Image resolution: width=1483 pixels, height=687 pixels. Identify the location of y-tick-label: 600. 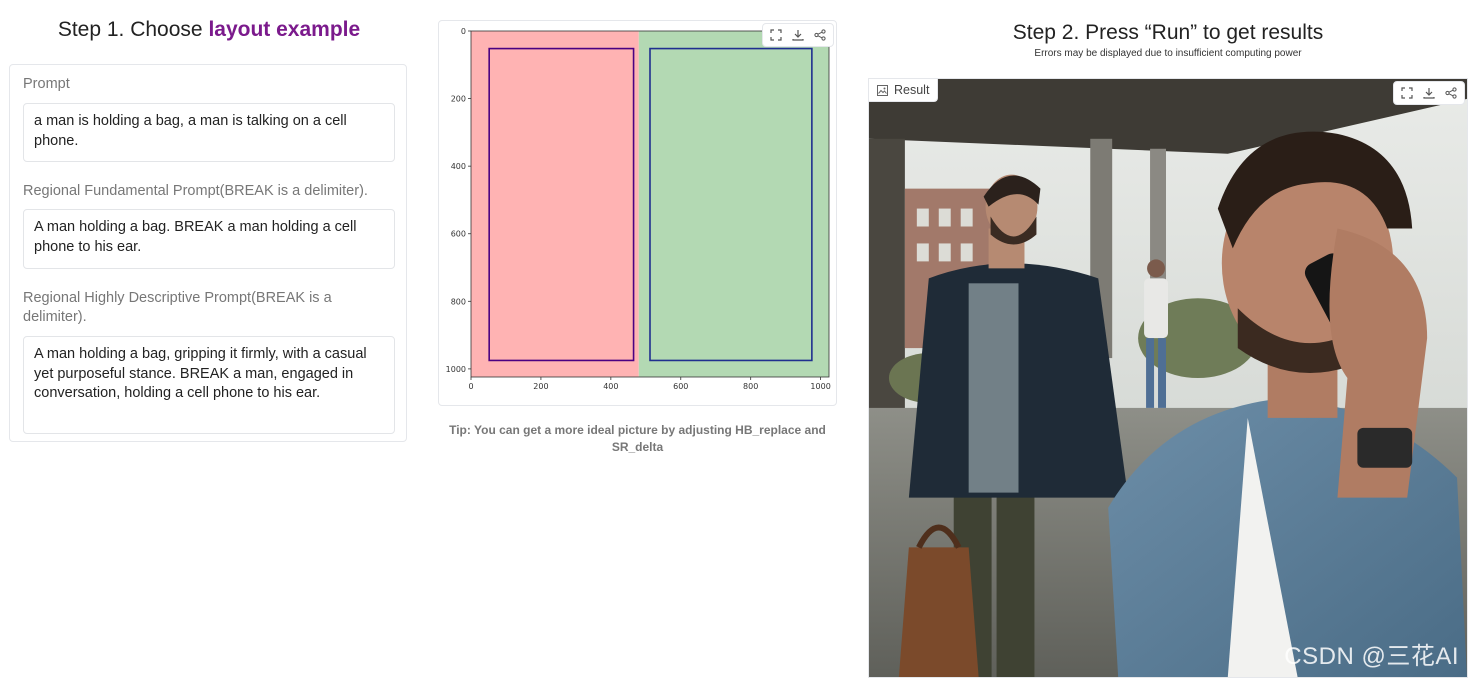
(458, 234).